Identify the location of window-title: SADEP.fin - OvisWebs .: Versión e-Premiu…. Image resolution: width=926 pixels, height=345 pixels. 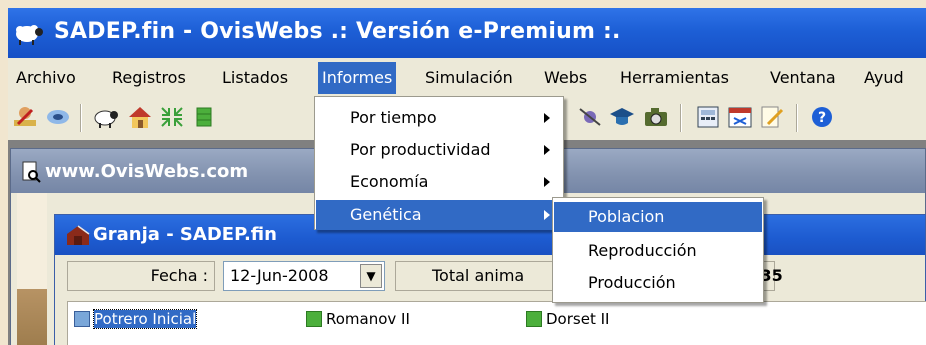
(337, 31).